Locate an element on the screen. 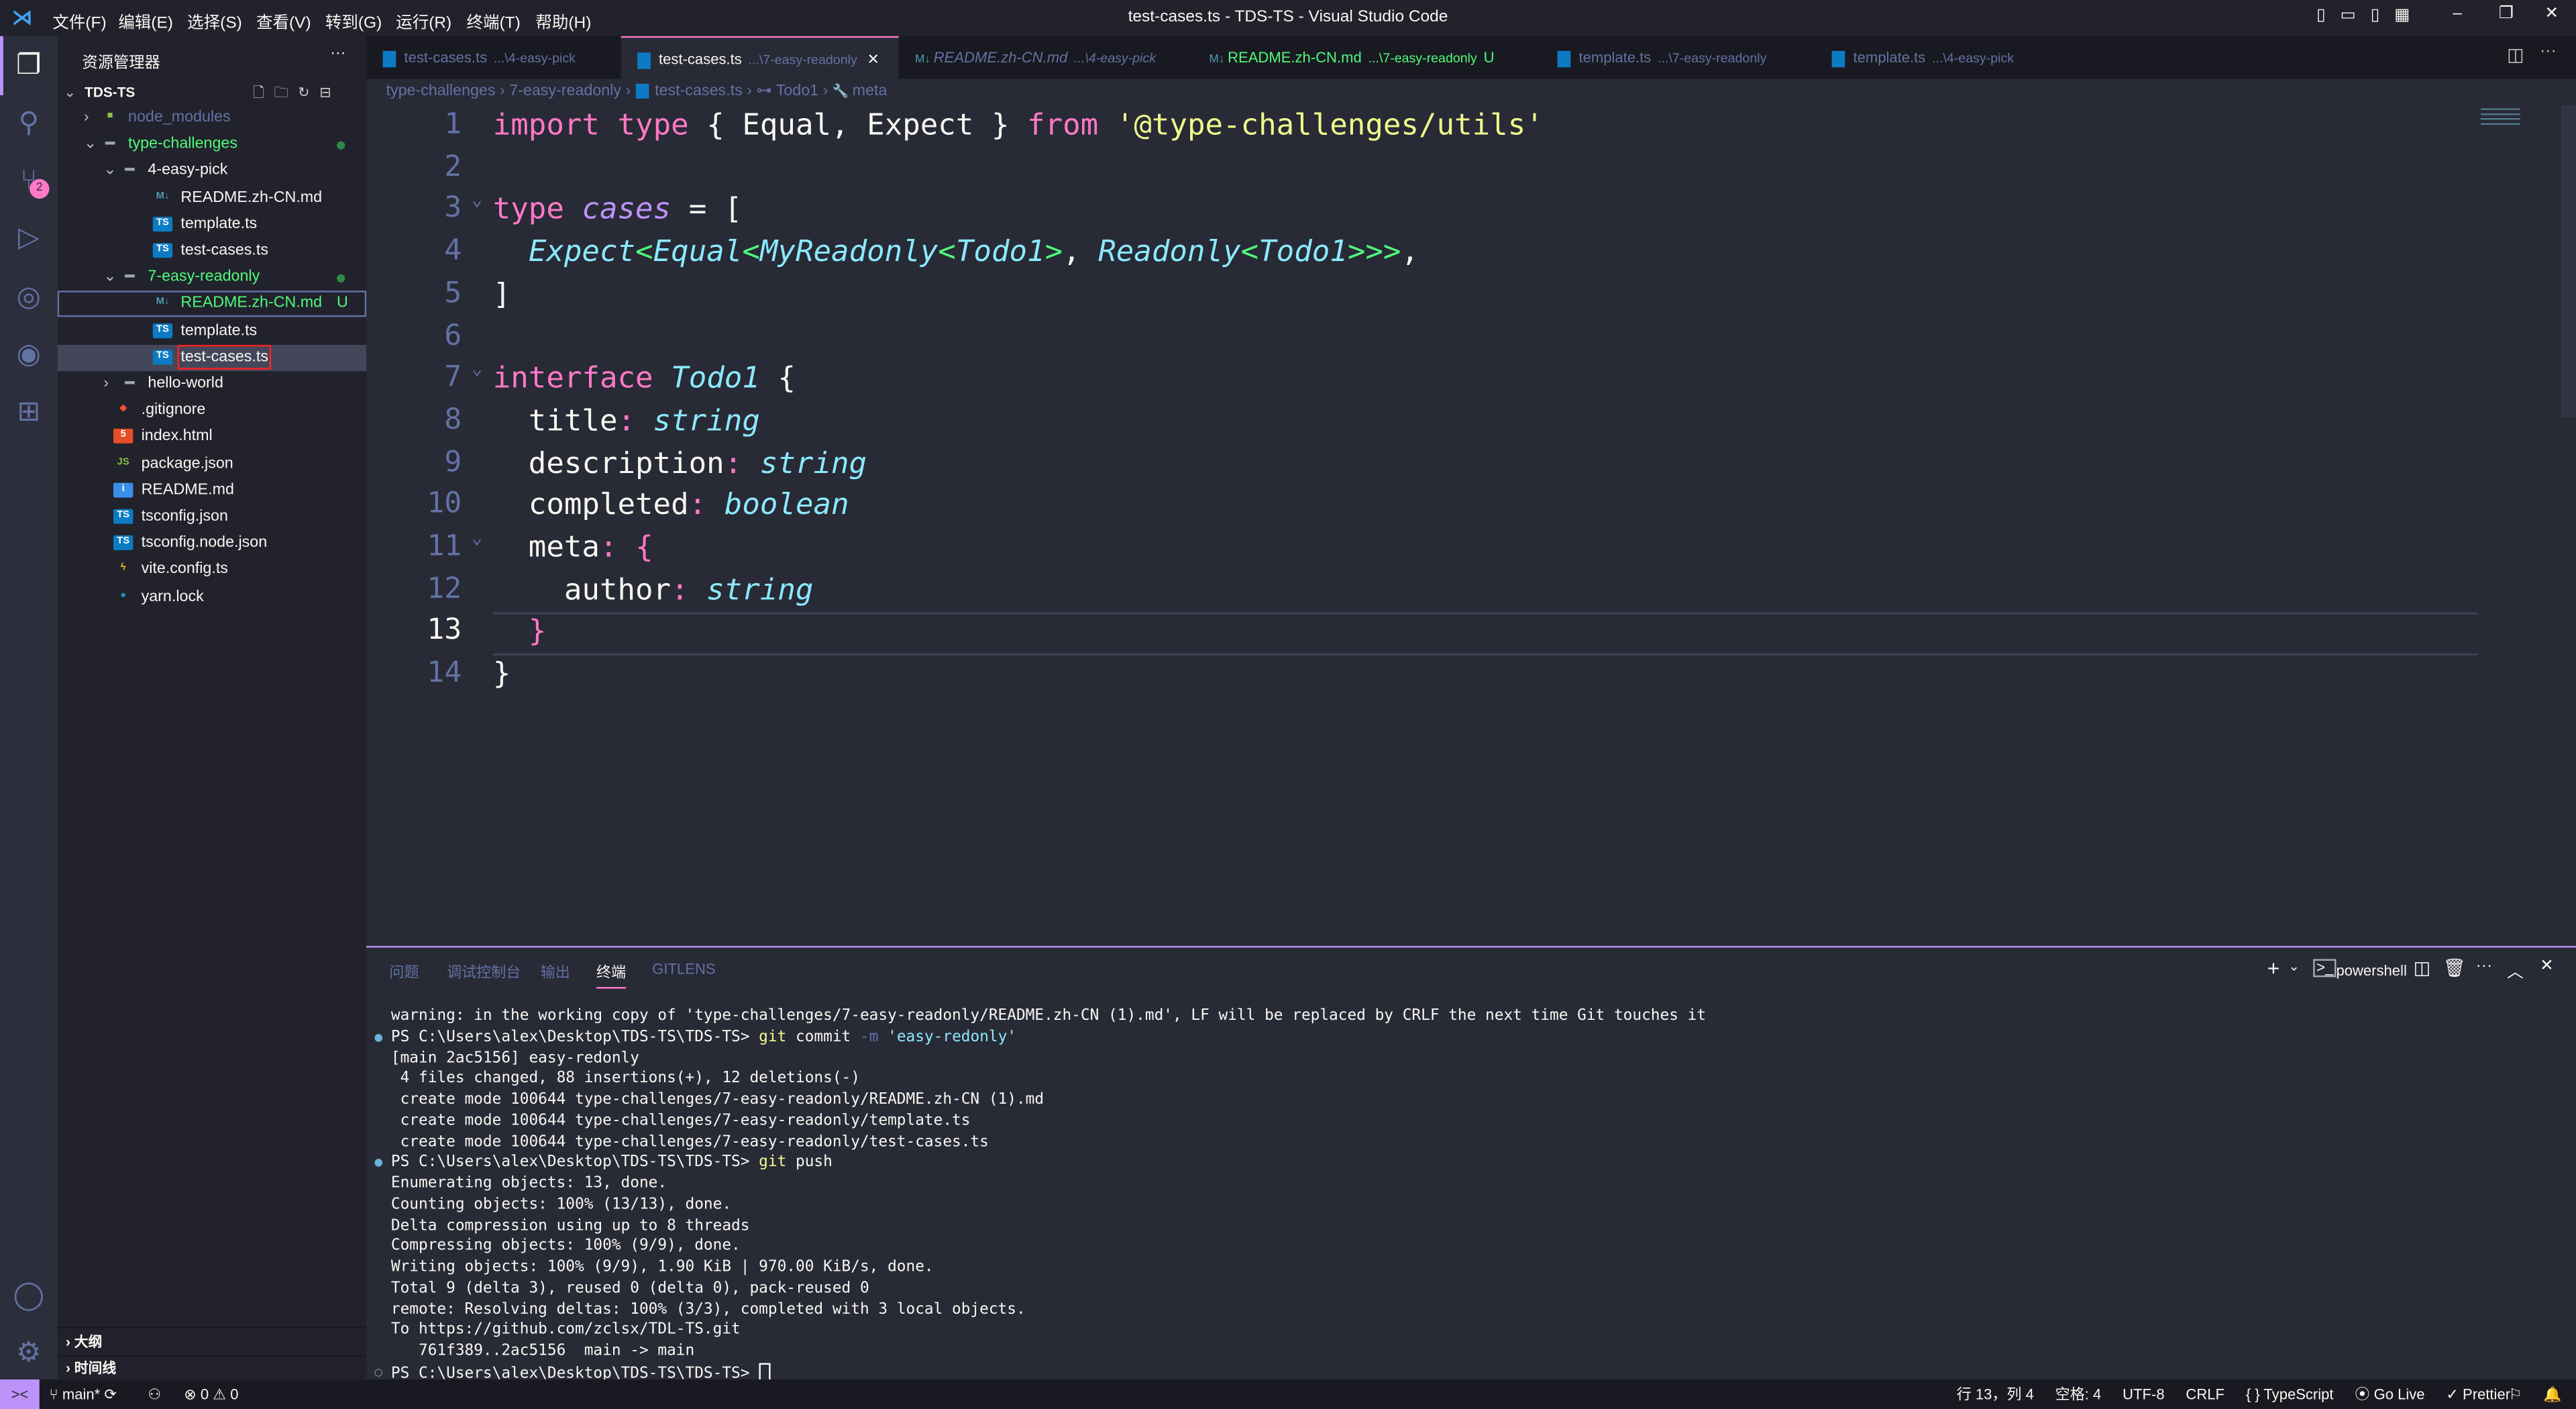 This screenshot has width=2576, height=1409. branch-indicator: ⑂ main* ⟳ is located at coordinates (82, 1394).